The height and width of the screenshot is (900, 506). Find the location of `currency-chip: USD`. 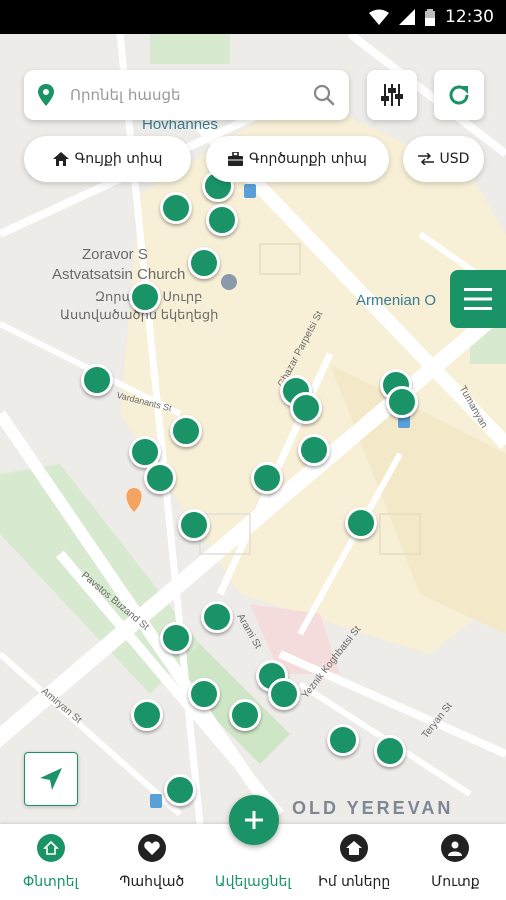

currency-chip: USD is located at coordinates (443, 159).